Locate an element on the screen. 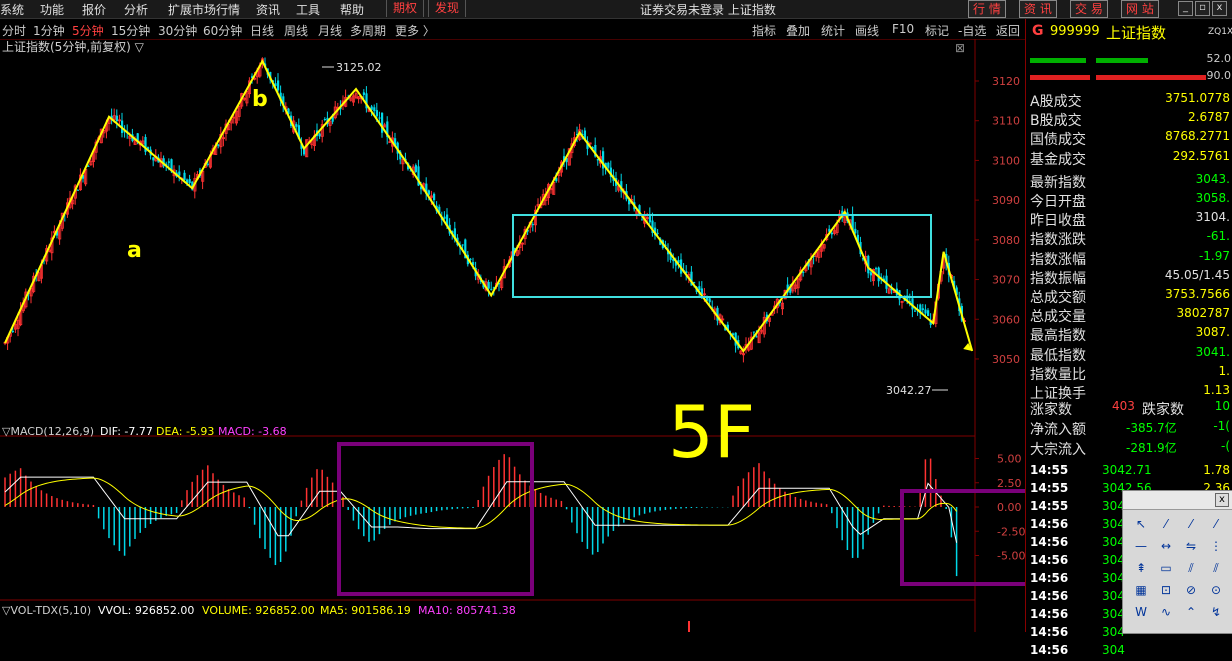 The height and width of the screenshot is (661, 1232). quote-row: 最高指数 3087. is located at coordinates (1130, 334).